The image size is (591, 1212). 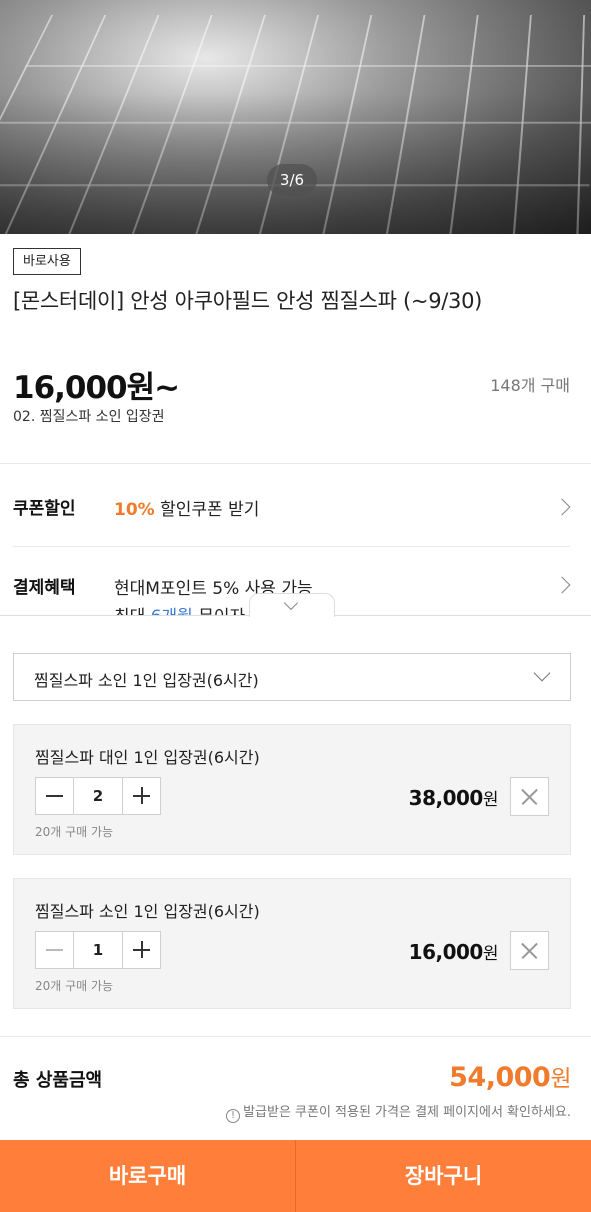 I want to click on selected-option-name: 02. 찜질스파 소인 입장권, so click(x=89, y=417).